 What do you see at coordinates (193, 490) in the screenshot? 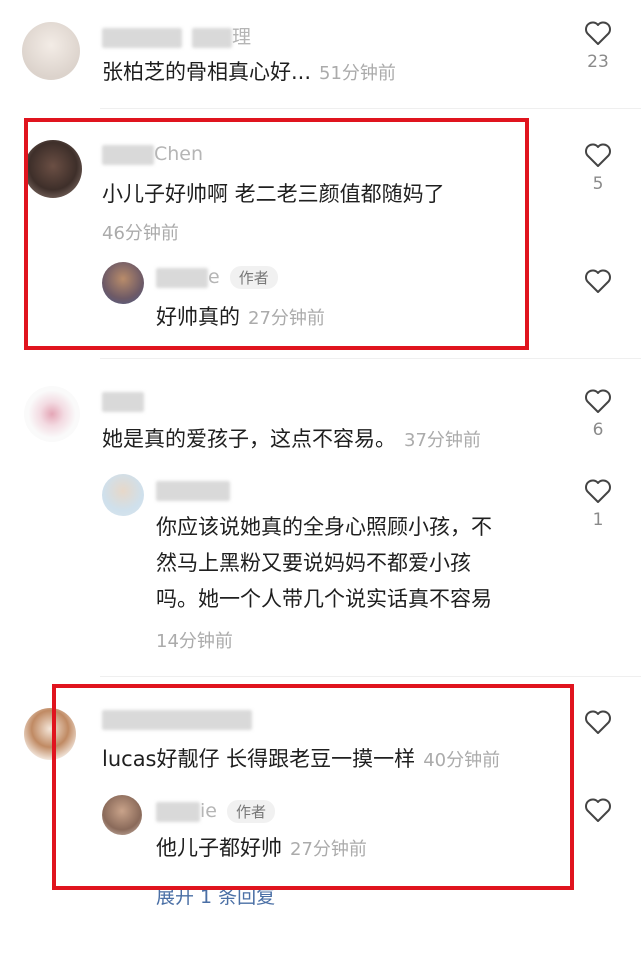
I see `reply-username` at bounding box center [193, 490].